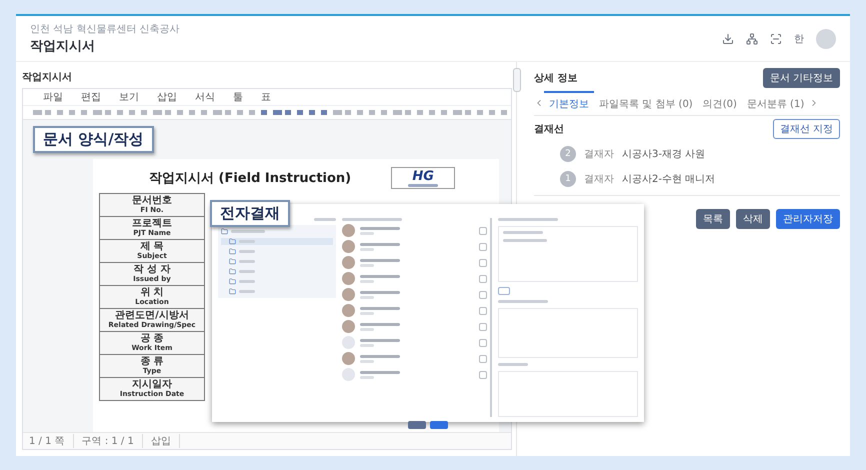 This screenshot has width=866, height=470. What do you see at coordinates (205, 97) in the screenshot?
I see `menu-item: 서식` at bounding box center [205, 97].